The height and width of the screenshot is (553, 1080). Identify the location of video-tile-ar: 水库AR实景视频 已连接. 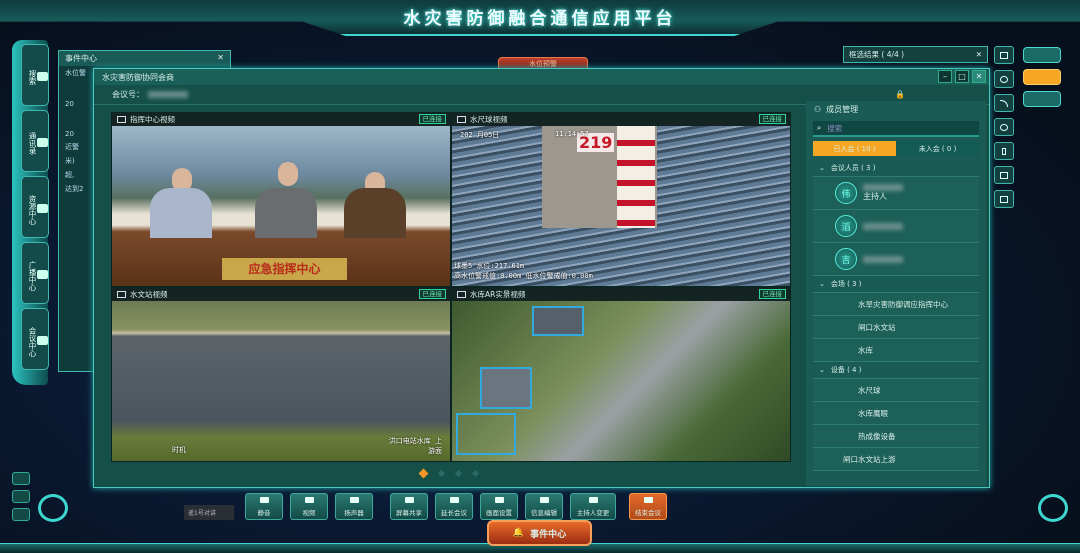
(621, 374).